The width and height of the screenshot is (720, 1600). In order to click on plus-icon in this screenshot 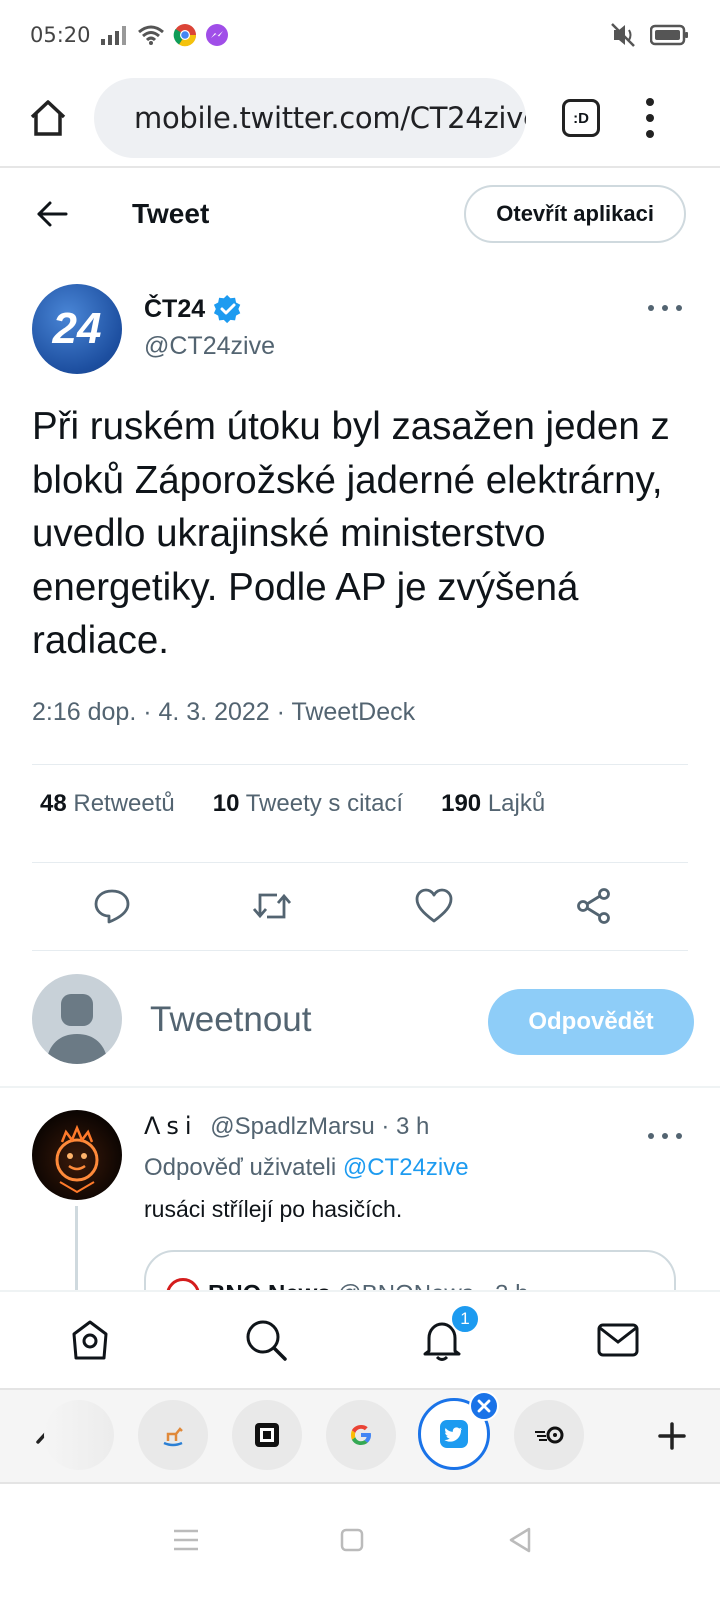, I will do `click(672, 1436)`.